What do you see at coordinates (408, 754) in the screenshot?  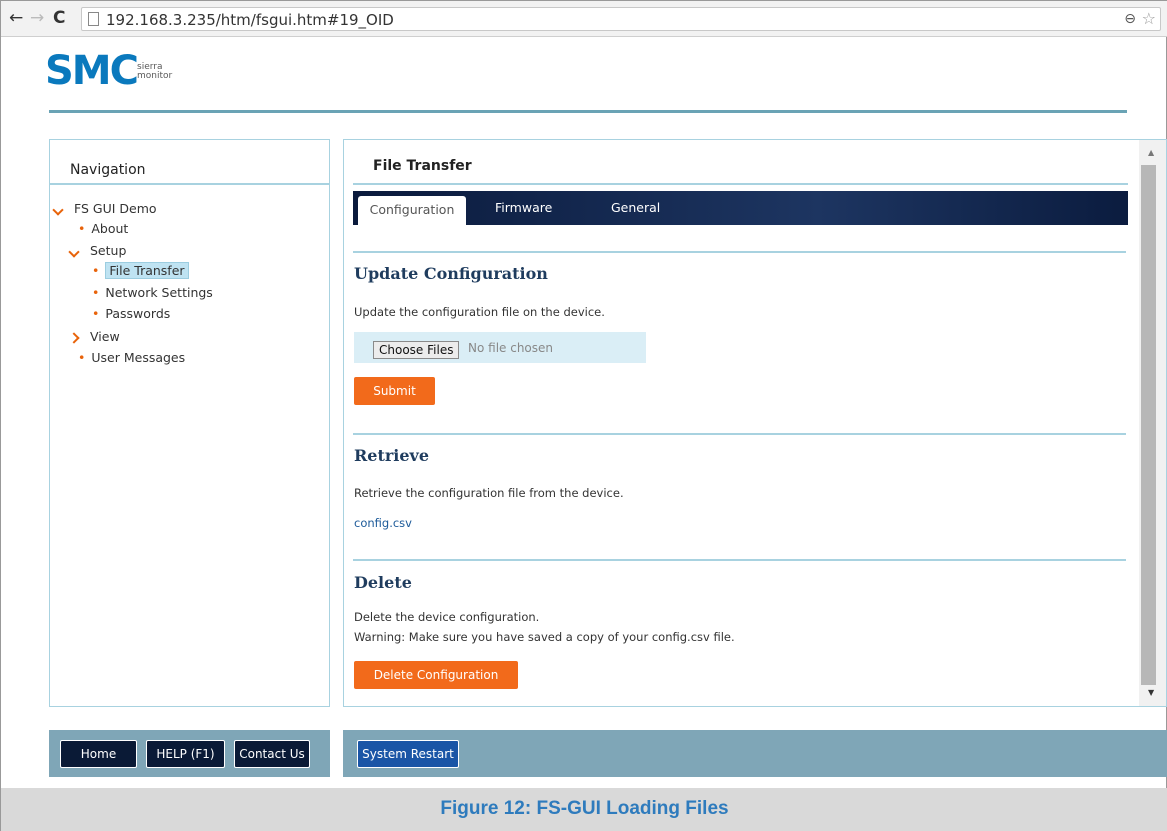 I see `system-restart-button: System Restart` at bounding box center [408, 754].